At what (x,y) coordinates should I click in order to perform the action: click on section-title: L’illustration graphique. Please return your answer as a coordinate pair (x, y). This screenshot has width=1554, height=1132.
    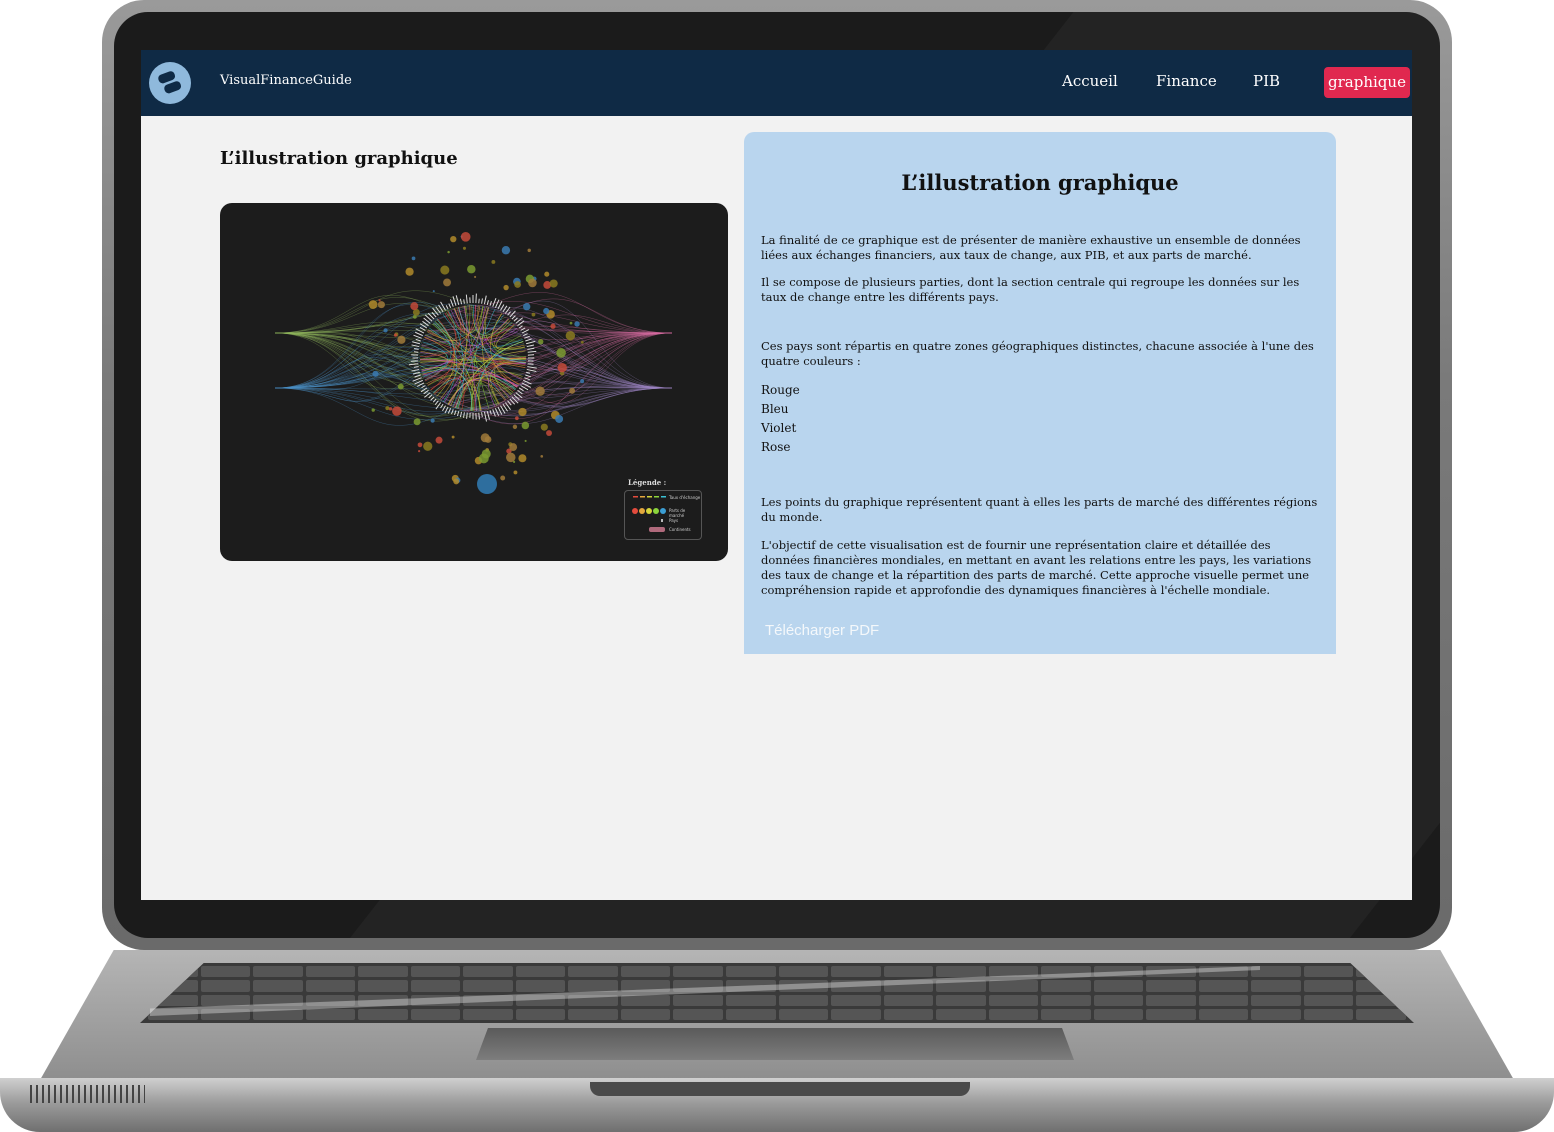
    Looking at the image, I should click on (339, 158).